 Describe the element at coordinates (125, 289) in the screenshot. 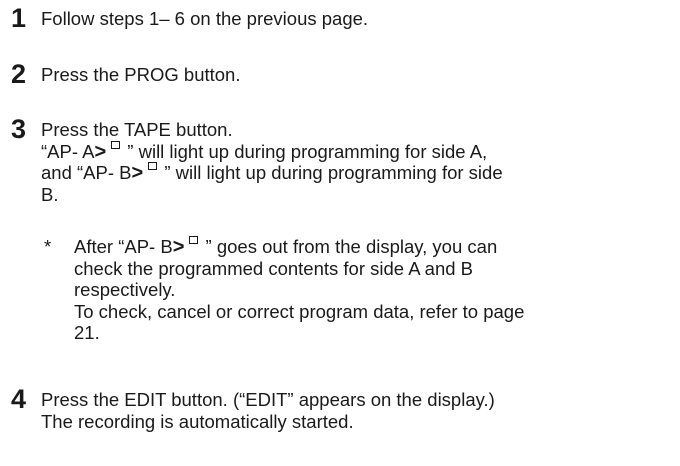

I see `note-line: respectively.` at that location.